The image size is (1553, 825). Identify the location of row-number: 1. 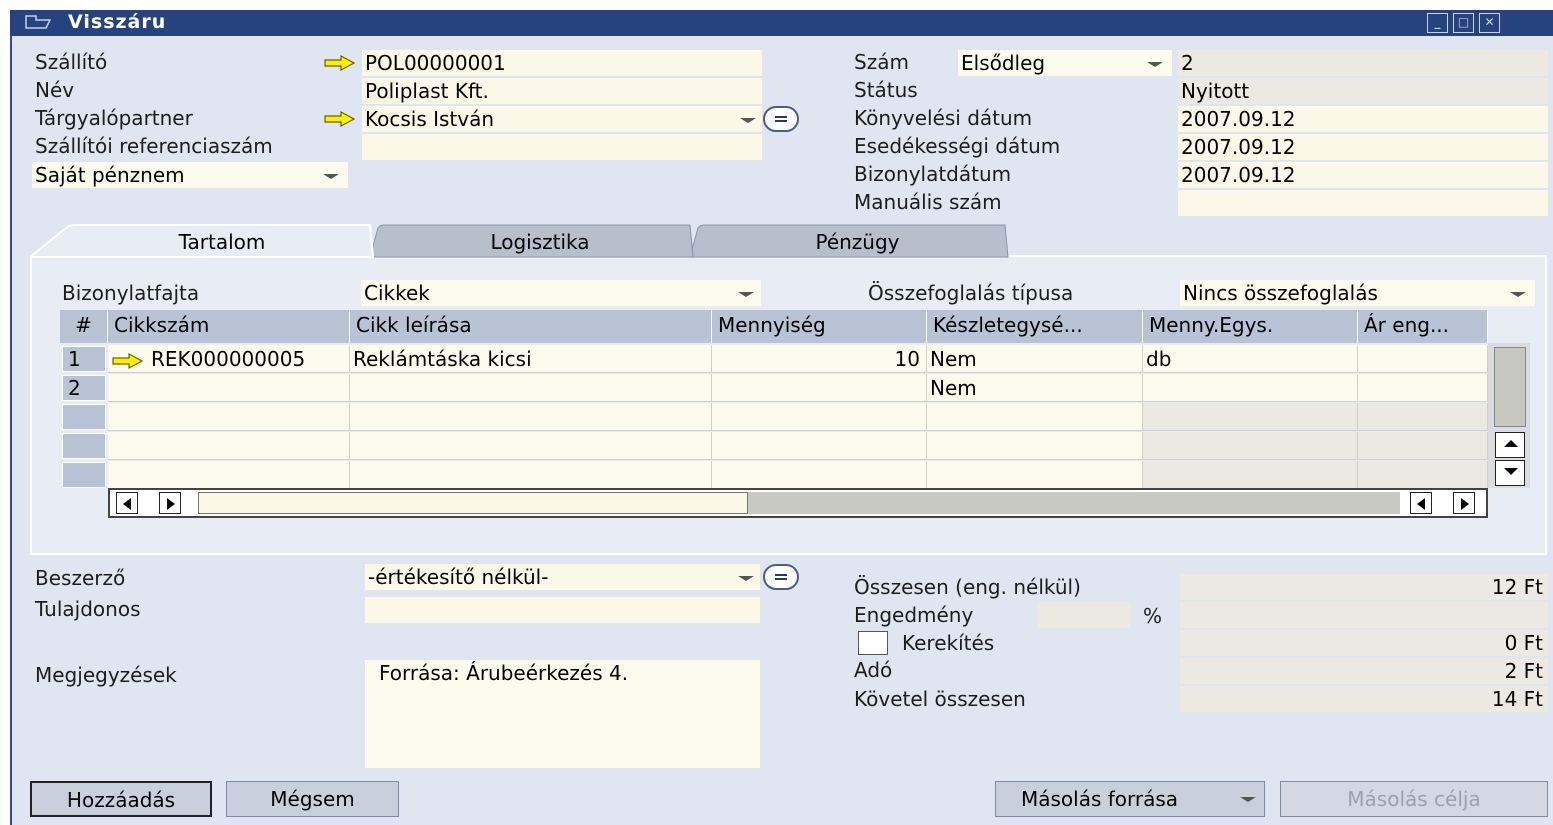
(84, 359).